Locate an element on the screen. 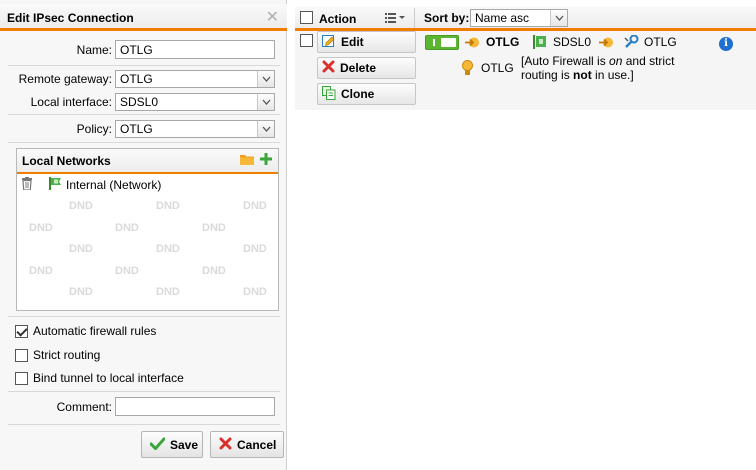 This screenshot has width=756, height=470. bind-tunnel-label: Bind tunnel to local interface is located at coordinates (108, 378).